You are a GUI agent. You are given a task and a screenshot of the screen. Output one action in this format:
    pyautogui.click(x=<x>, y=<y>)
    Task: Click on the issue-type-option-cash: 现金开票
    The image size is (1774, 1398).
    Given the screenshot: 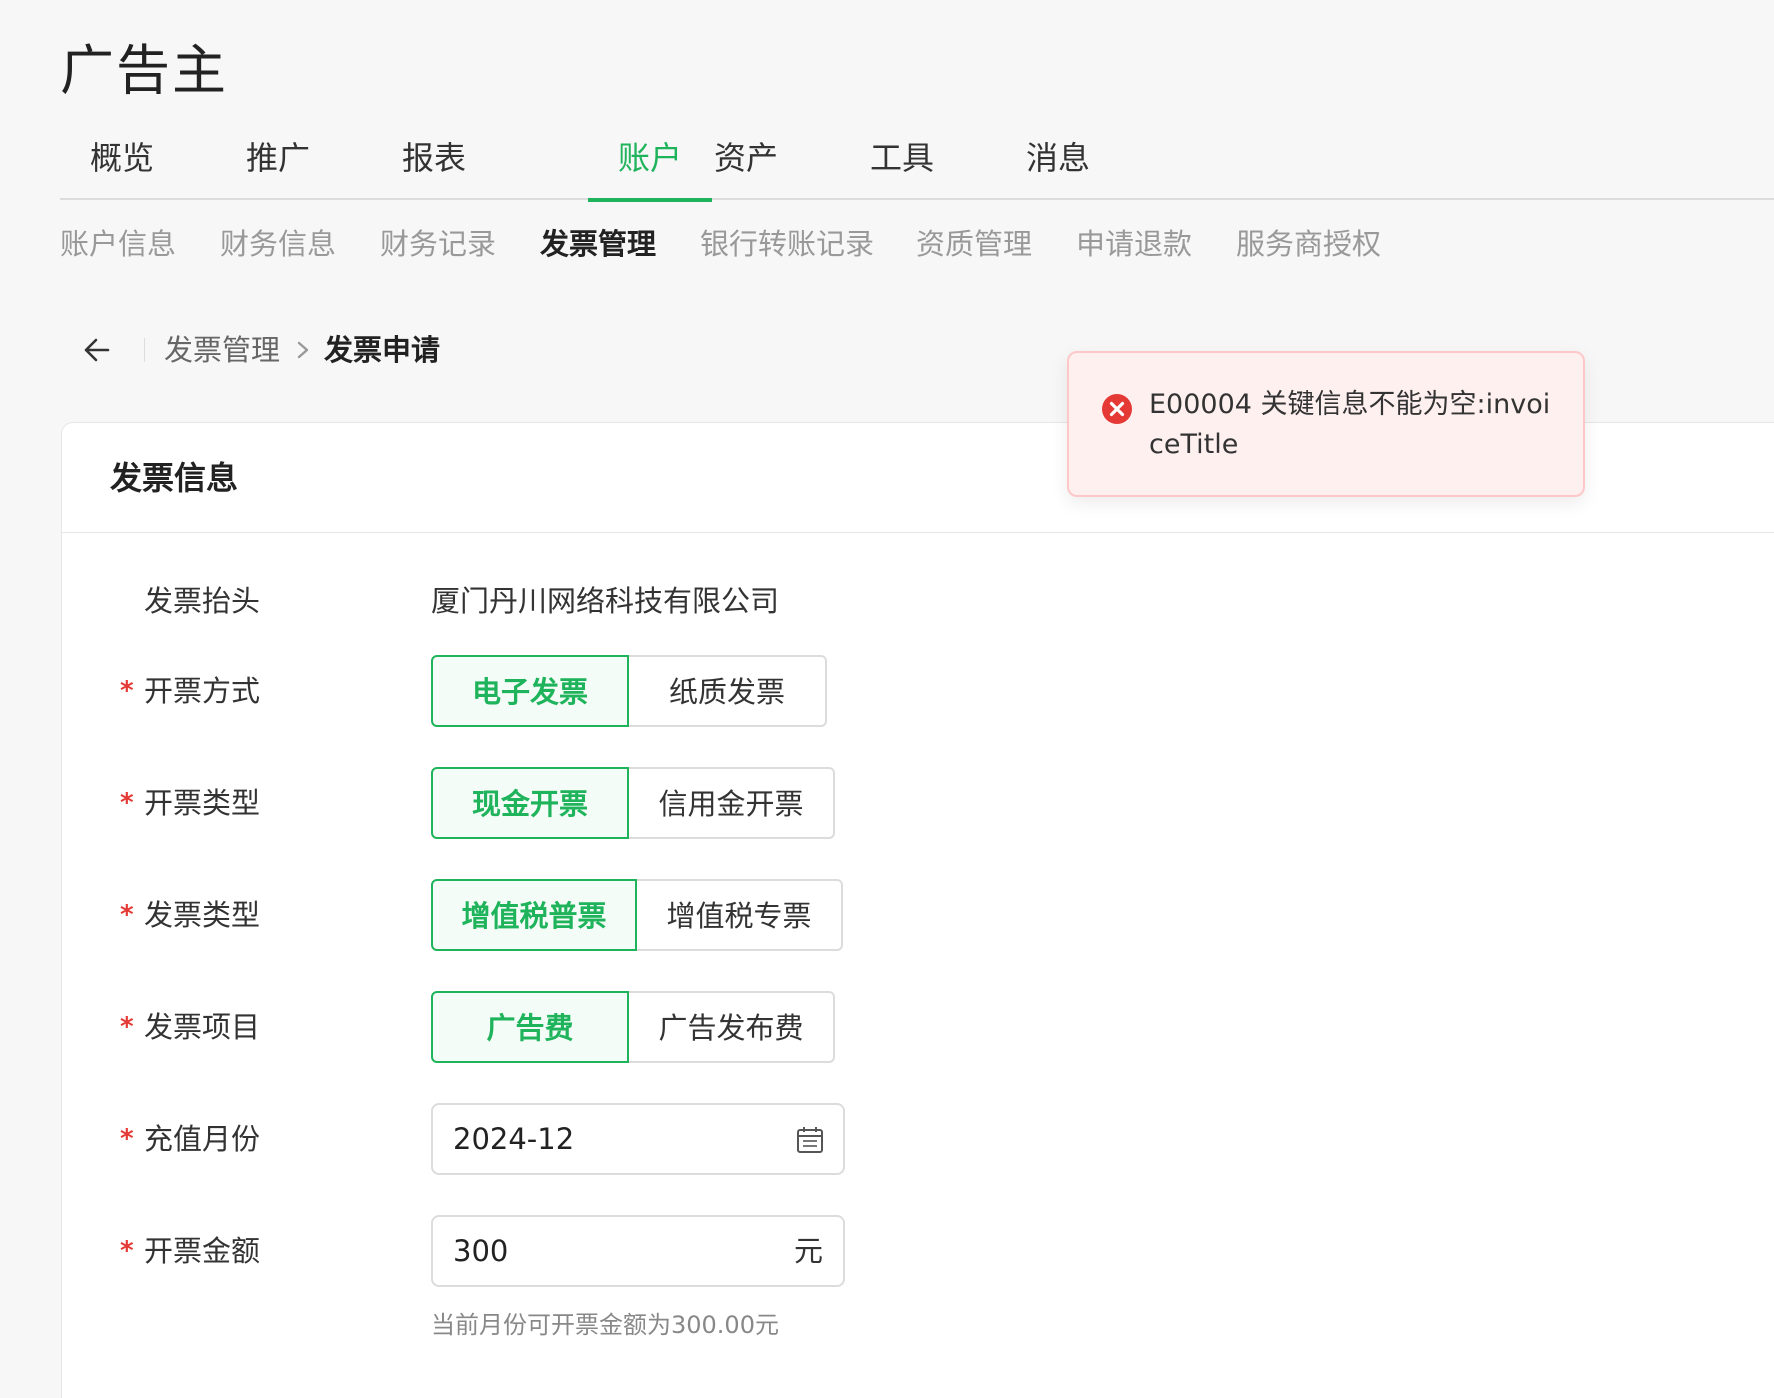 What is the action you would take?
    pyautogui.click(x=530, y=803)
    